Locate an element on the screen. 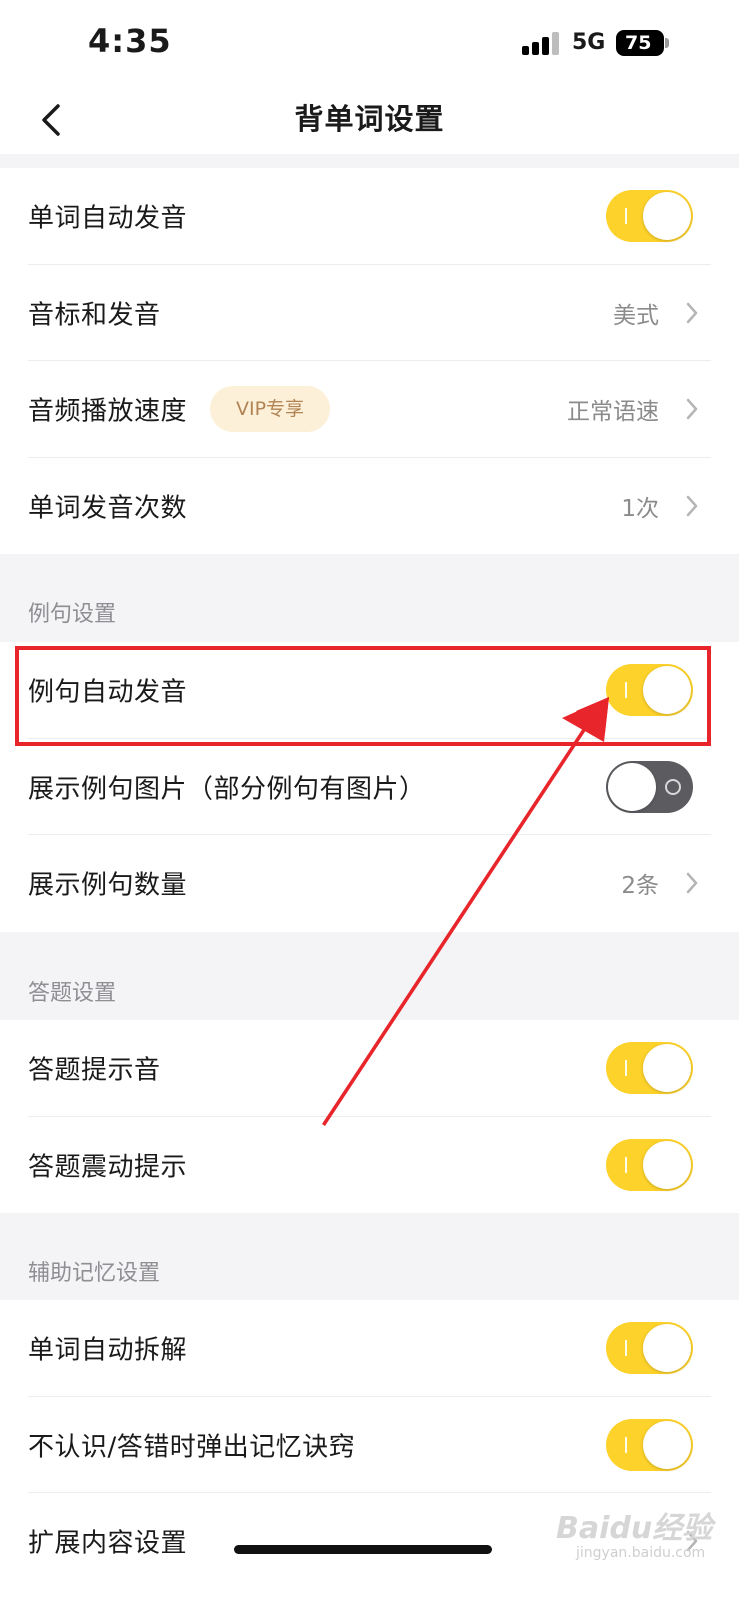 The width and height of the screenshot is (739, 1600). answer-settings-group: 答题提示音 答题震动提示 is located at coordinates (369, 1116).